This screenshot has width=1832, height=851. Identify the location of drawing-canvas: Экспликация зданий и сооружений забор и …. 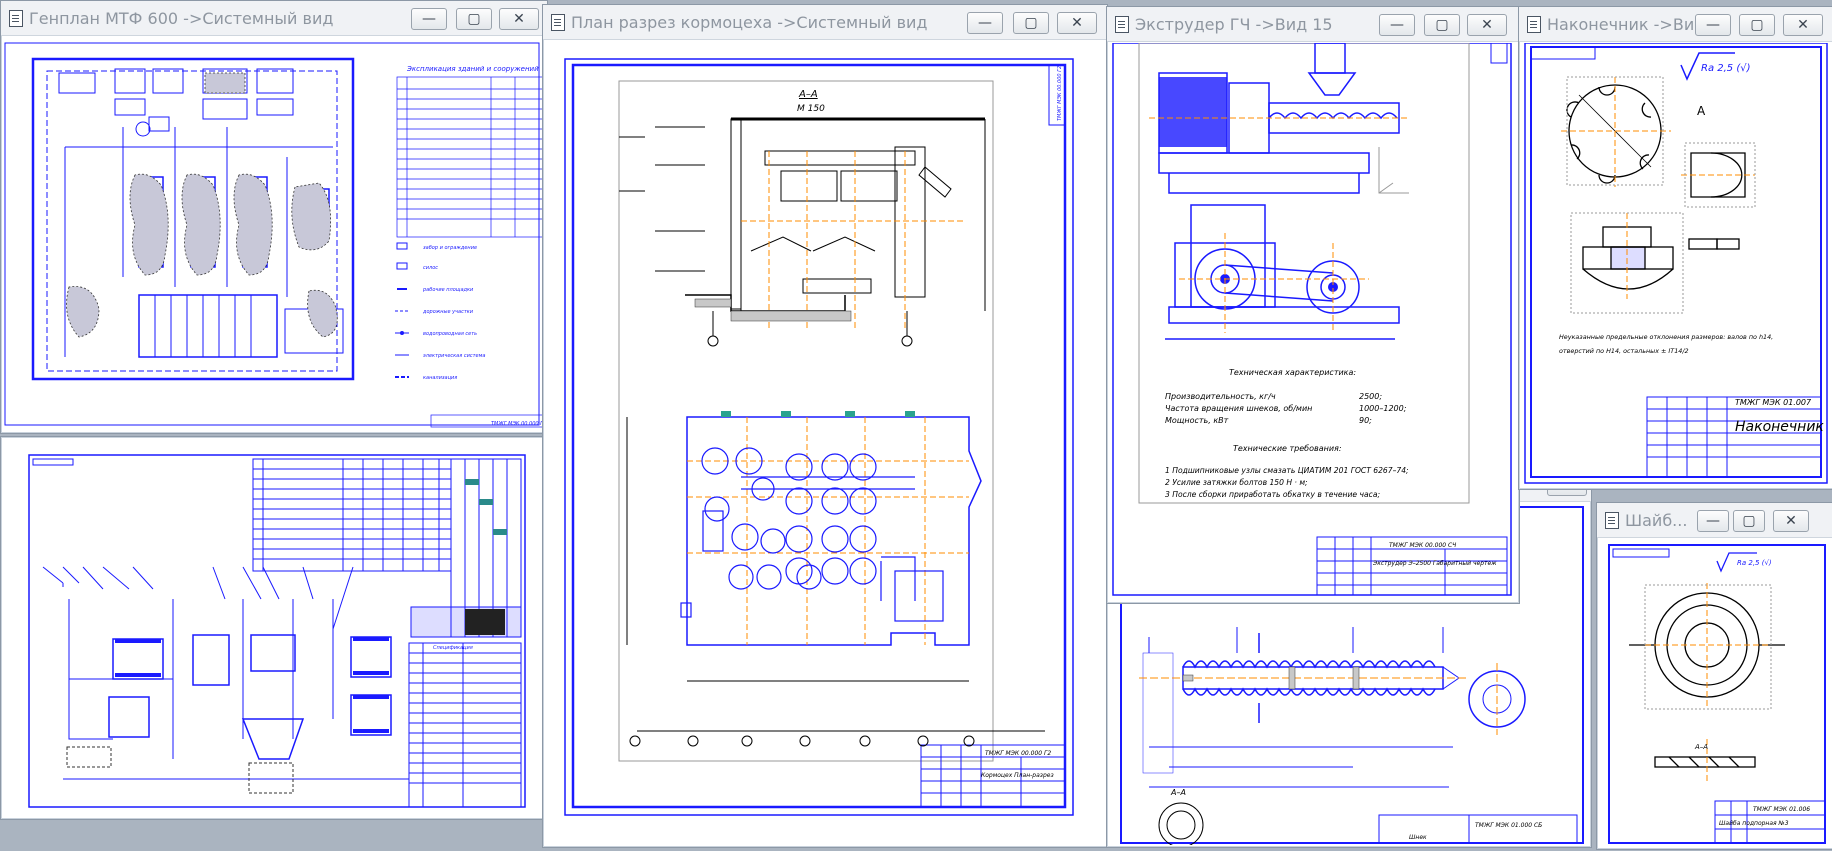
(274, 234).